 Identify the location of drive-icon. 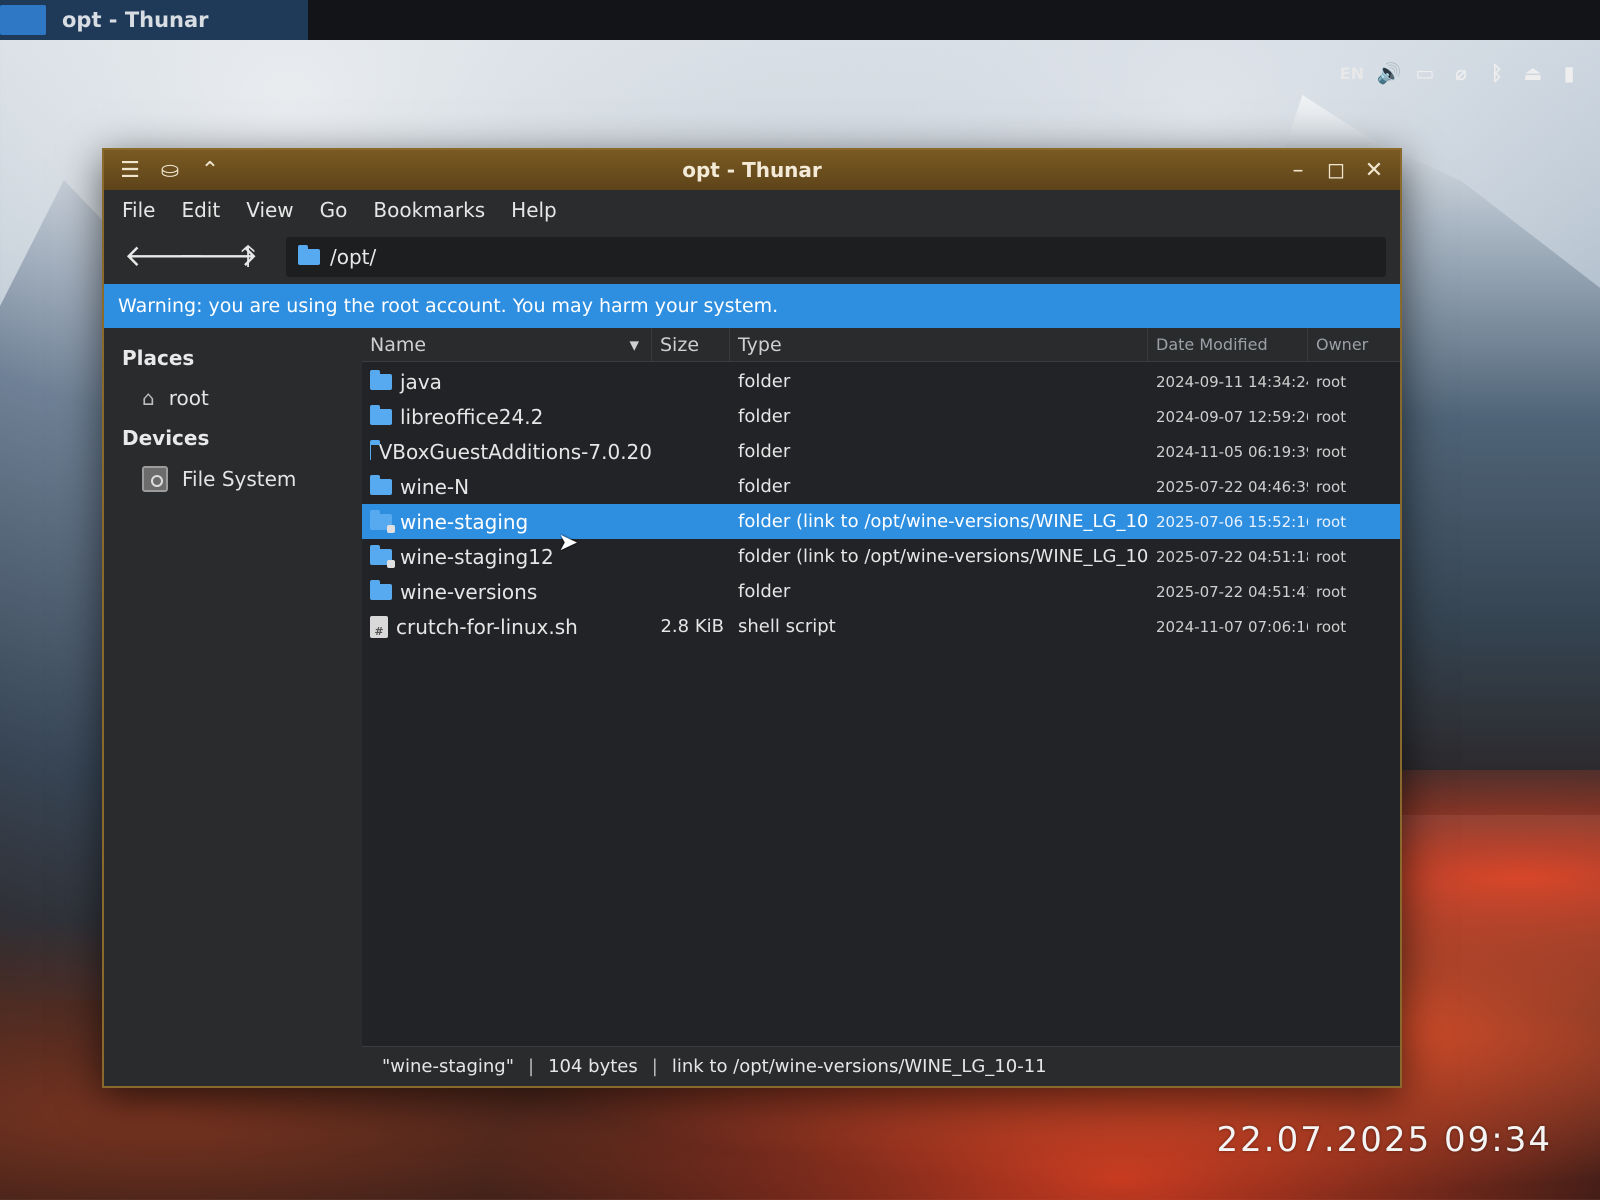
(155, 479).